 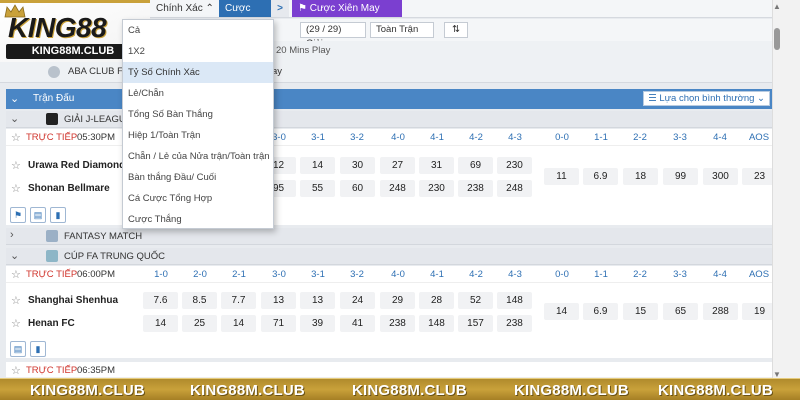 What do you see at coordinates (77, 165) in the screenshot?
I see `home-team-name: Urawa Red Diamond` at bounding box center [77, 165].